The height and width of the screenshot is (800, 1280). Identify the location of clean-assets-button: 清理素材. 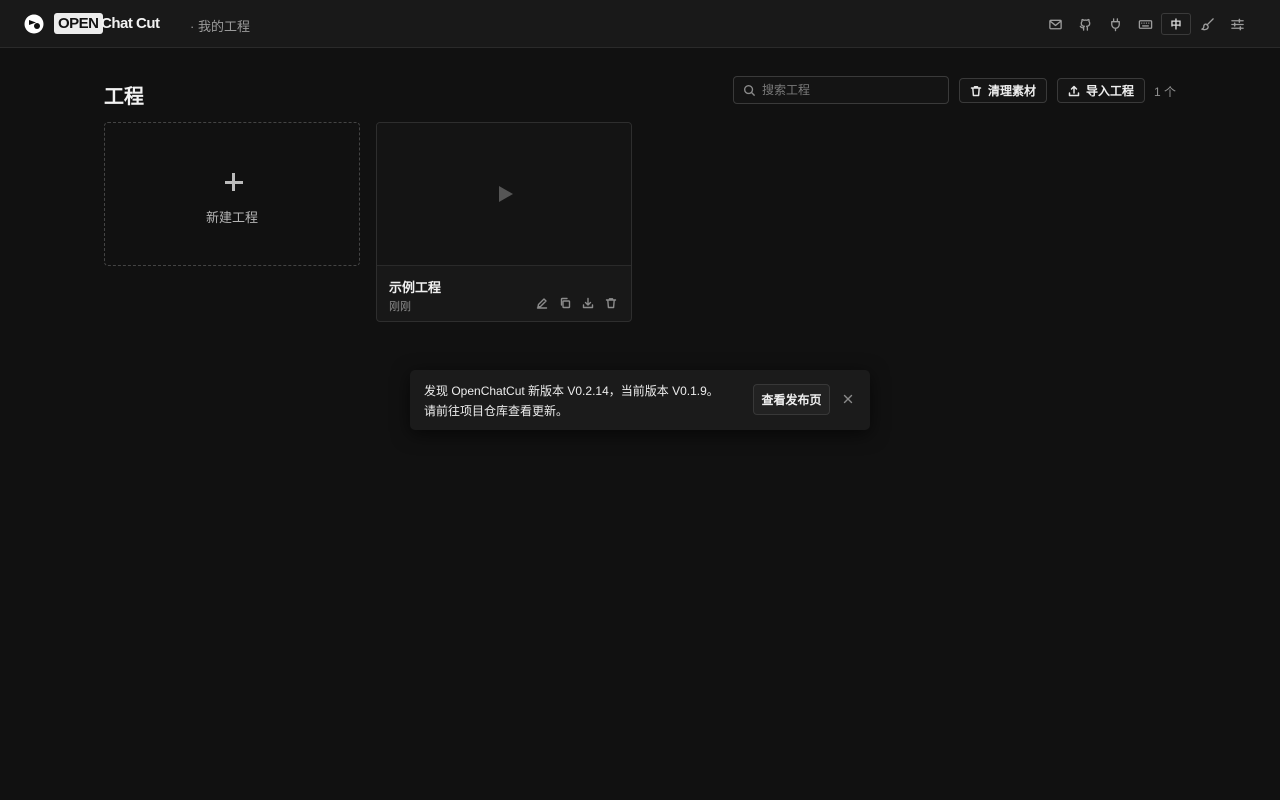
(1003, 90).